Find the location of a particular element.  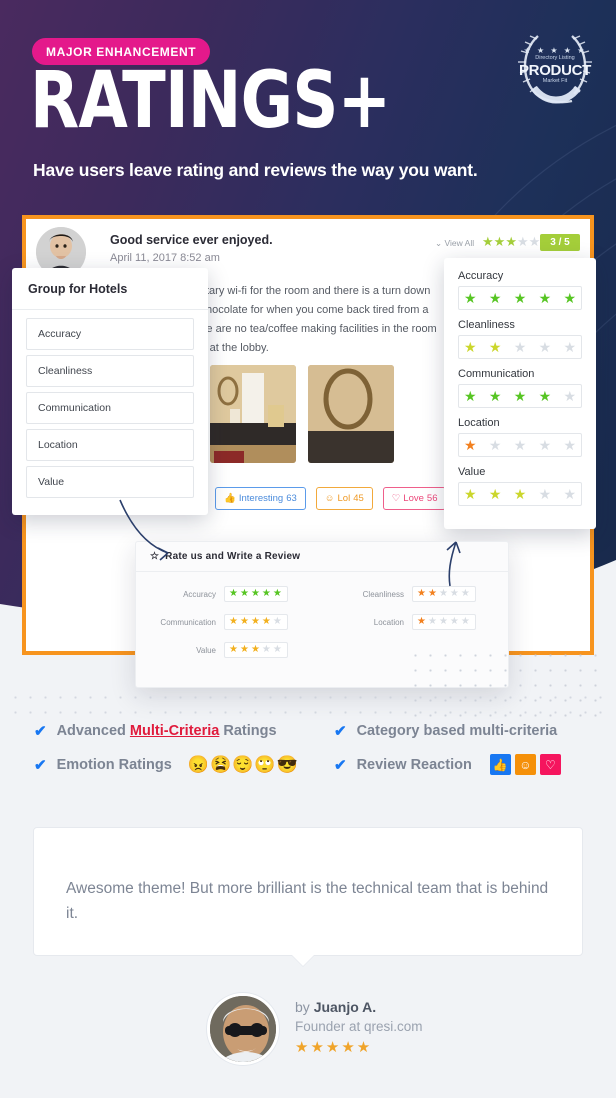

review-score-badge: 3 / 5 is located at coordinates (560, 242).